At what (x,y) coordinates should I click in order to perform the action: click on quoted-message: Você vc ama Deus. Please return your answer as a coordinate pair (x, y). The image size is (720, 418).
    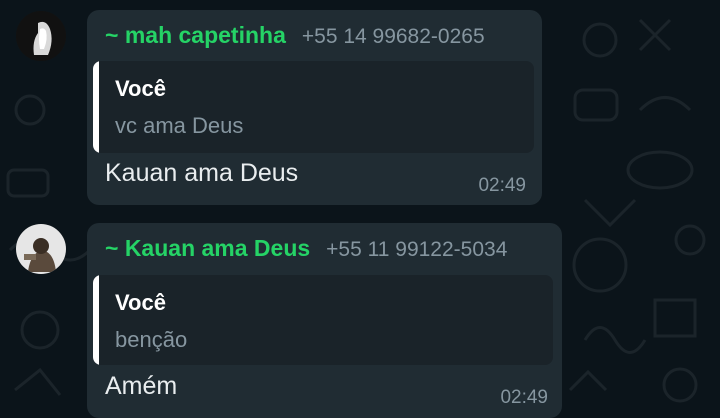
    Looking at the image, I should click on (313, 107).